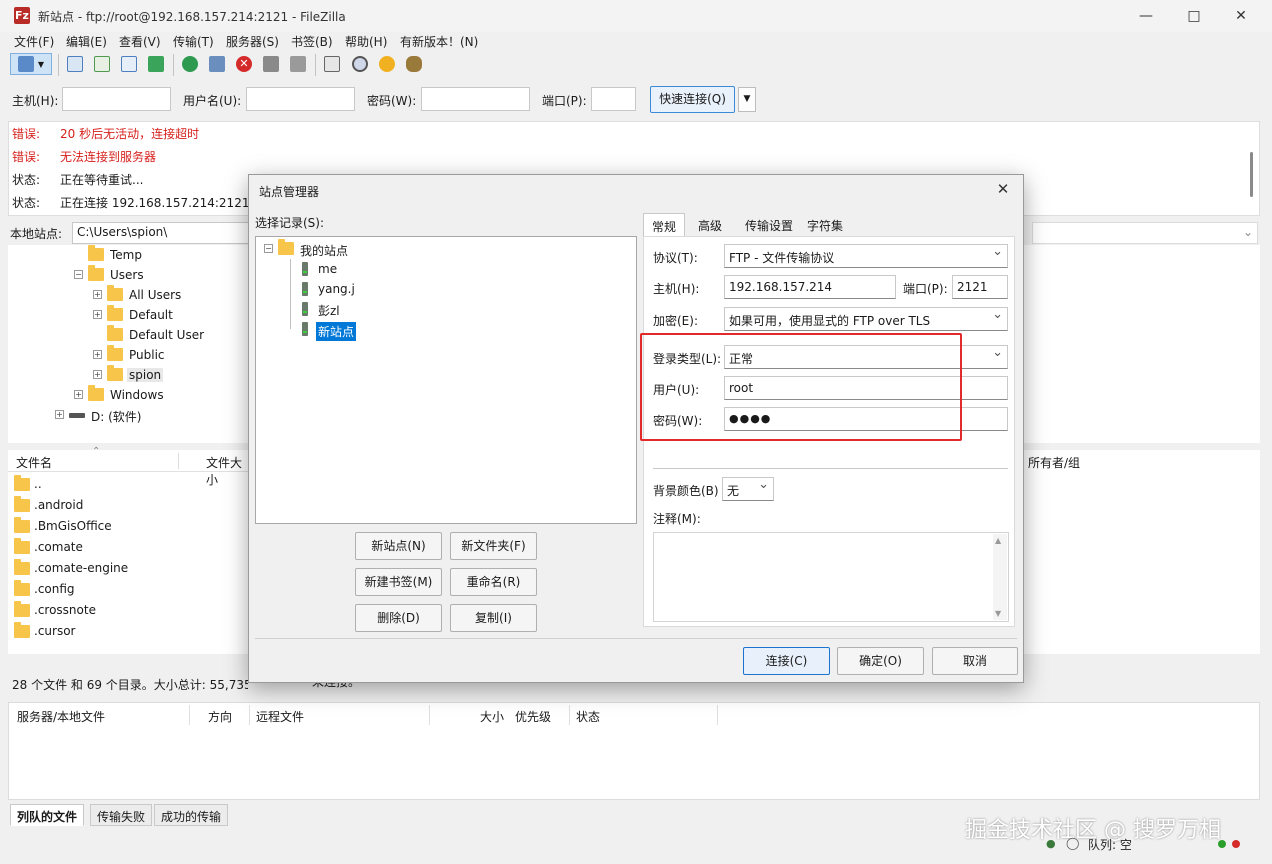 The height and width of the screenshot is (864, 1272). What do you see at coordinates (26, 134) in the screenshot?
I see `log-type: 错误:` at bounding box center [26, 134].